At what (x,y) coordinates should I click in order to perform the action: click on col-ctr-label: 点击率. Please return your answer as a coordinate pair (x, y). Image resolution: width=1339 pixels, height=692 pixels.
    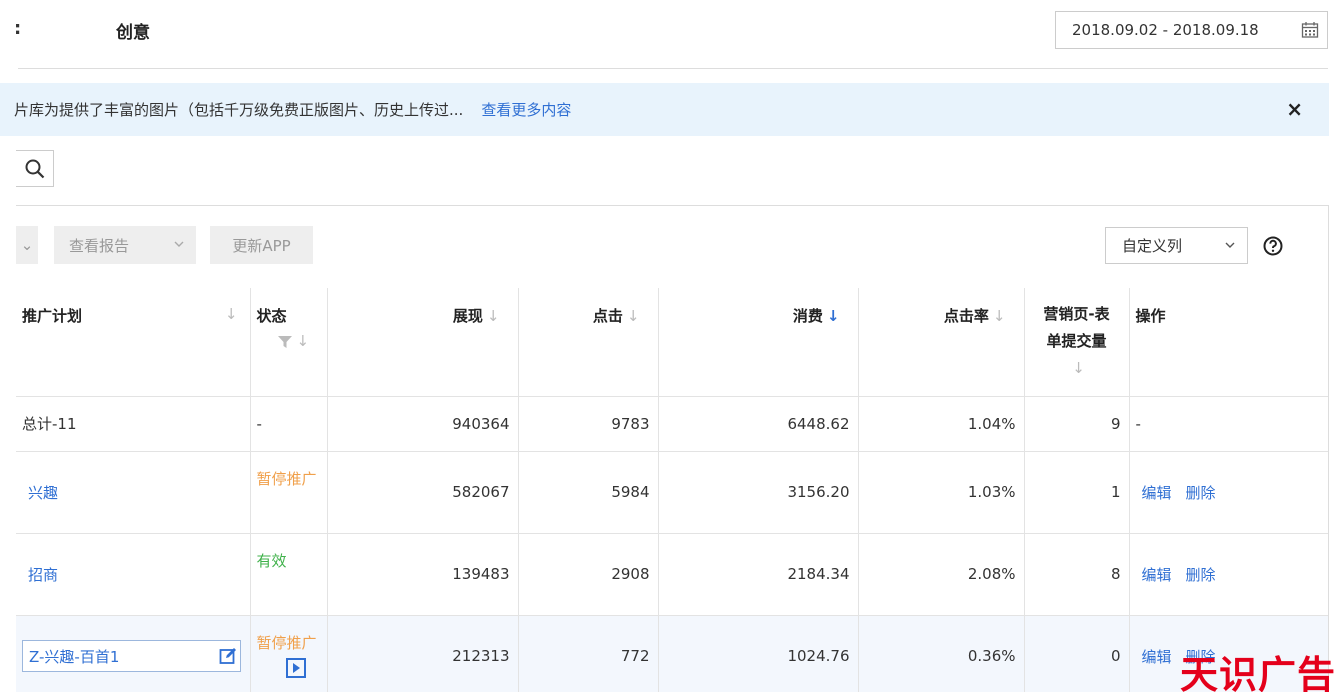
    Looking at the image, I should click on (966, 316).